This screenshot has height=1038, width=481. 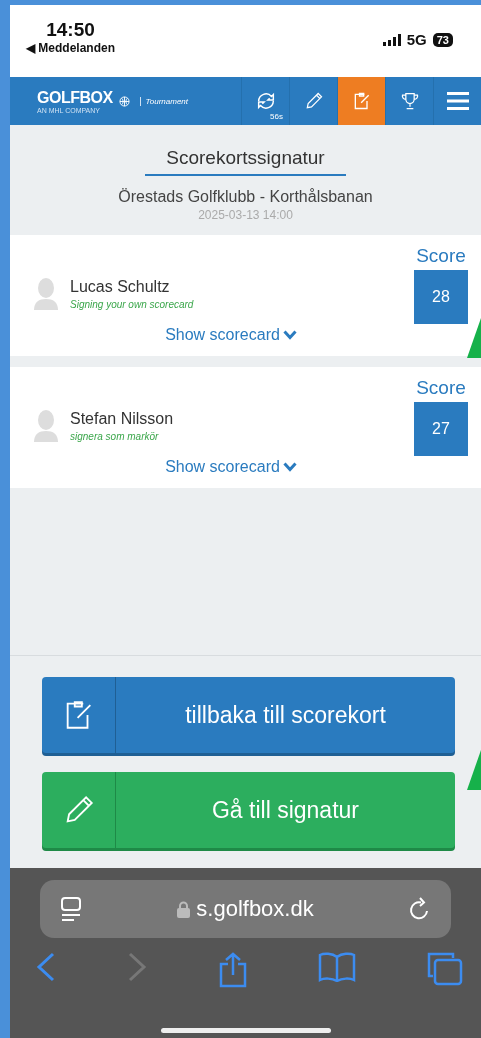 I want to click on trophy-icon, so click(x=409, y=101).